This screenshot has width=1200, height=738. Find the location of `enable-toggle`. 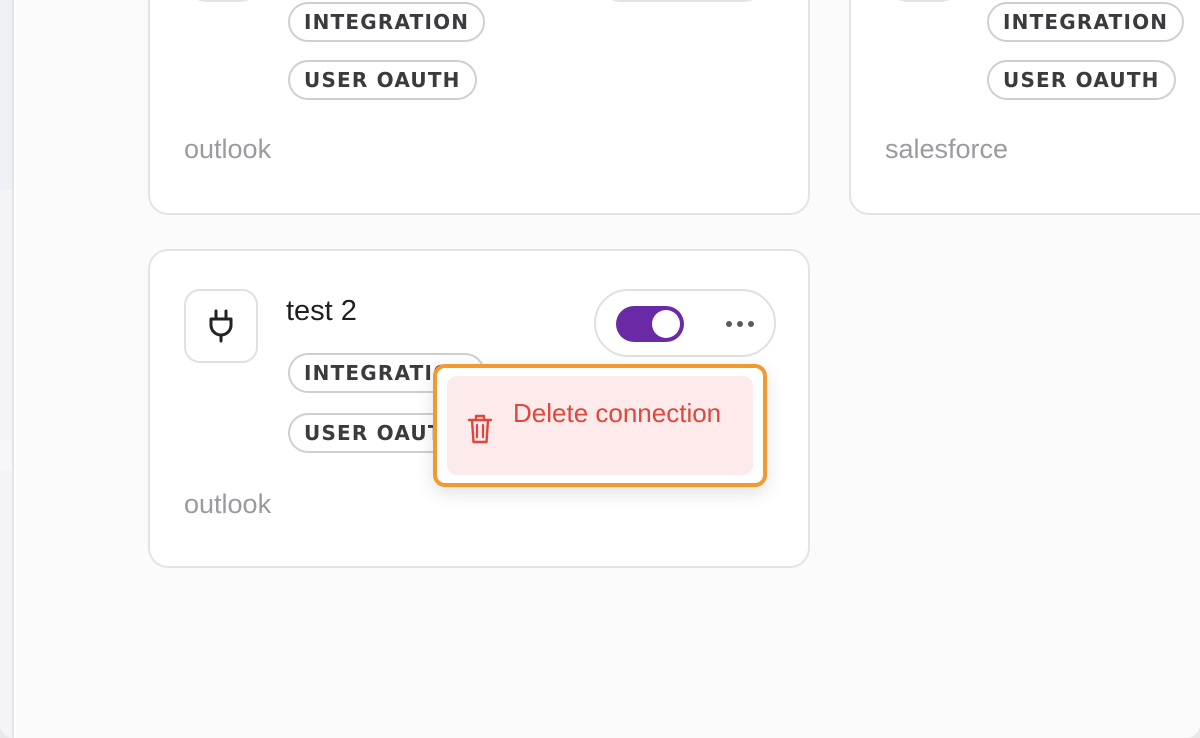

enable-toggle is located at coordinates (650, 324).